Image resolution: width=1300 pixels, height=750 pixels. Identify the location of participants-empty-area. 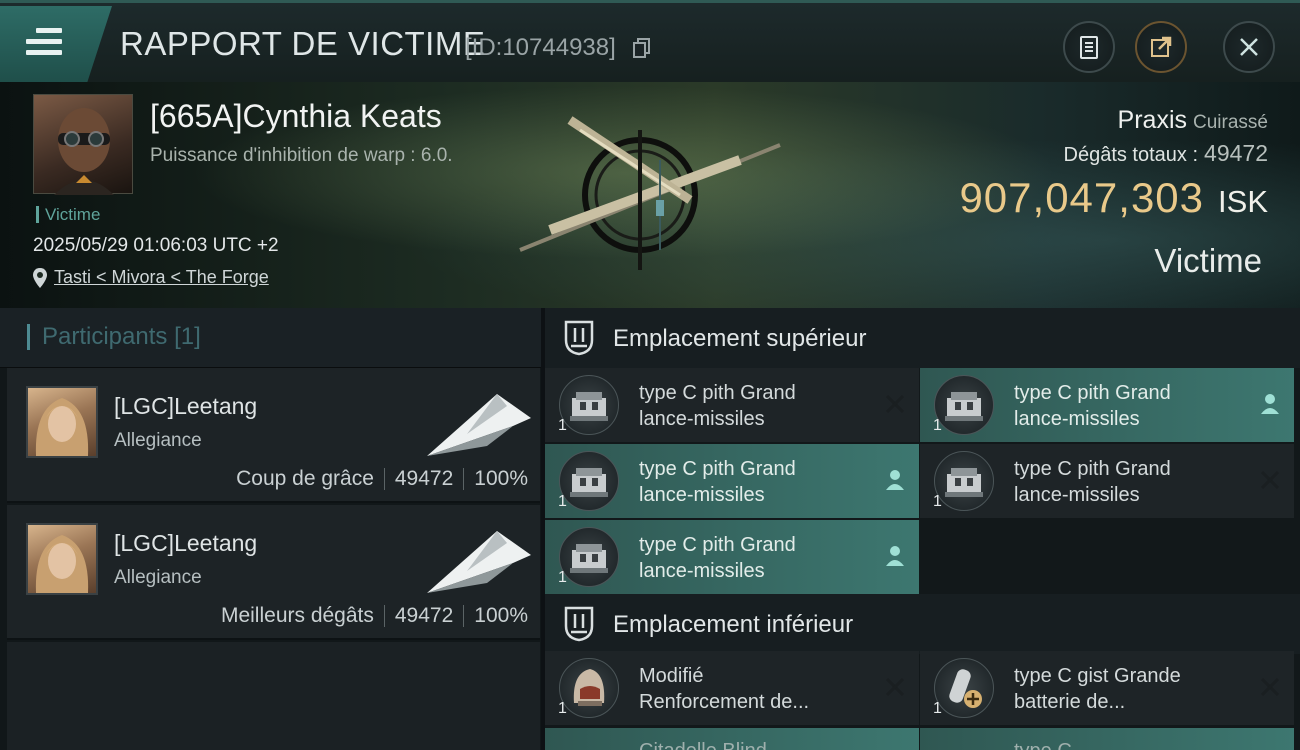
(273, 696).